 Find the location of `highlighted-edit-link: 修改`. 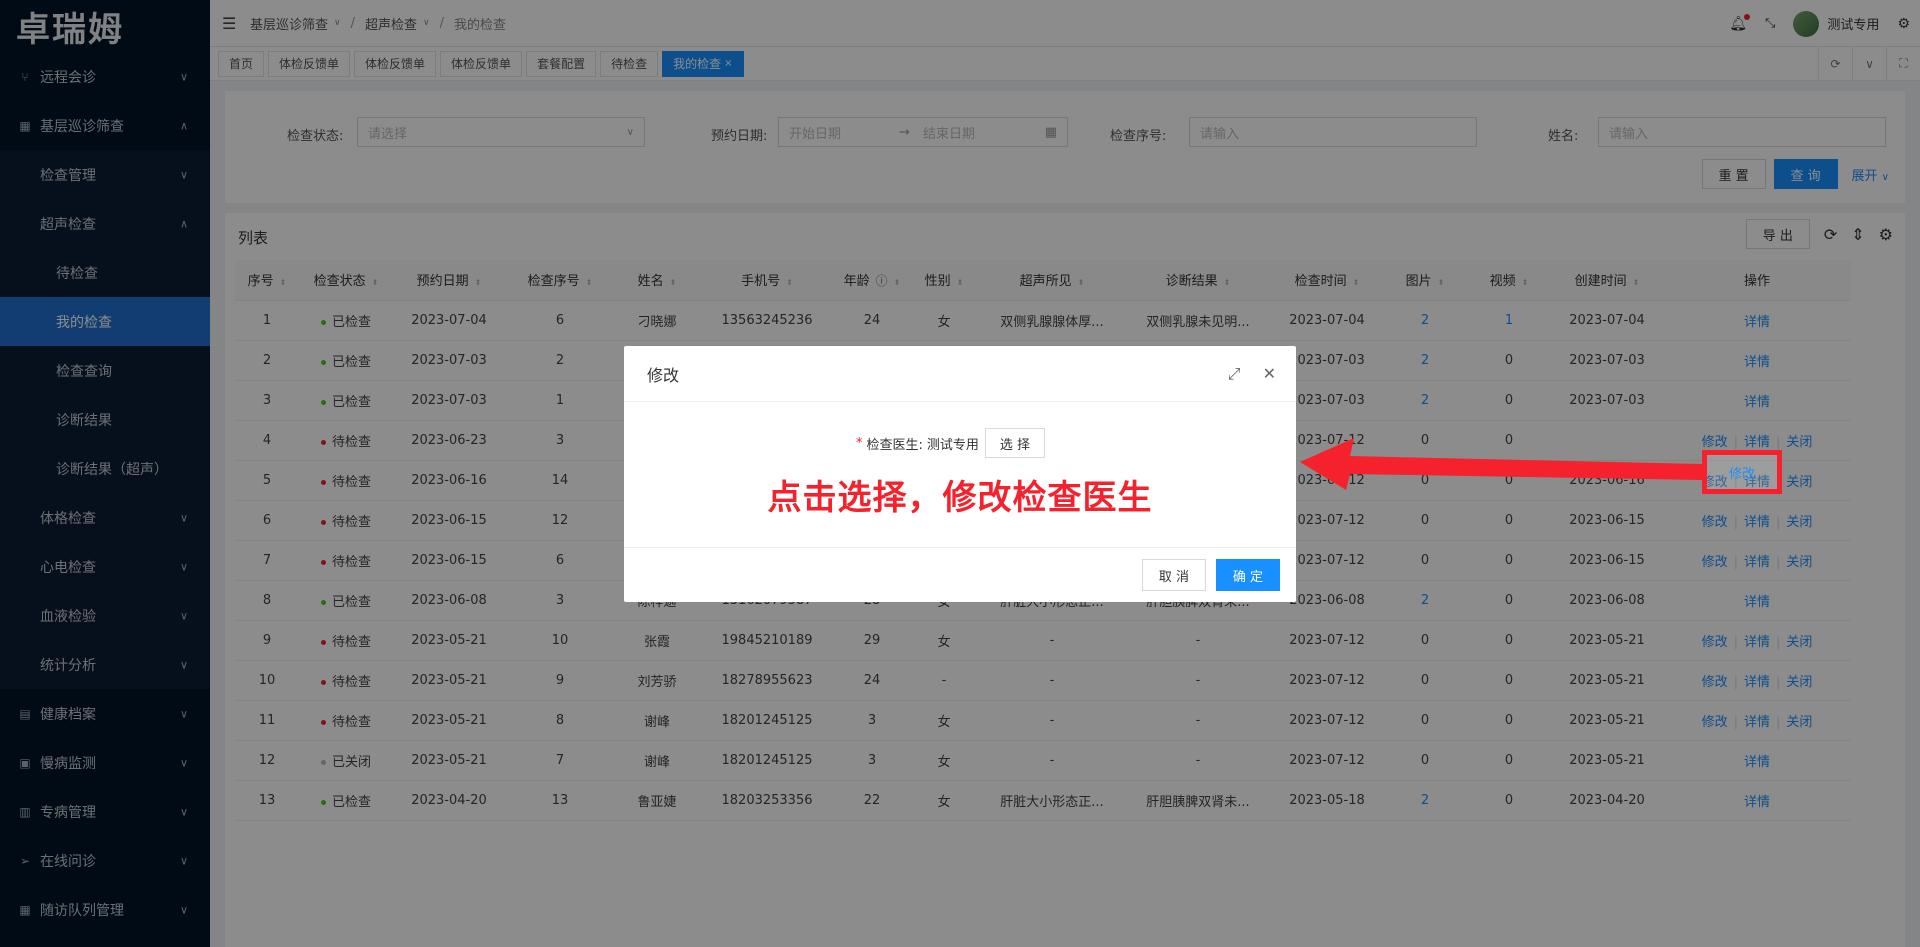

highlighted-edit-link: 修改 is located at coordinates (1741, 474).